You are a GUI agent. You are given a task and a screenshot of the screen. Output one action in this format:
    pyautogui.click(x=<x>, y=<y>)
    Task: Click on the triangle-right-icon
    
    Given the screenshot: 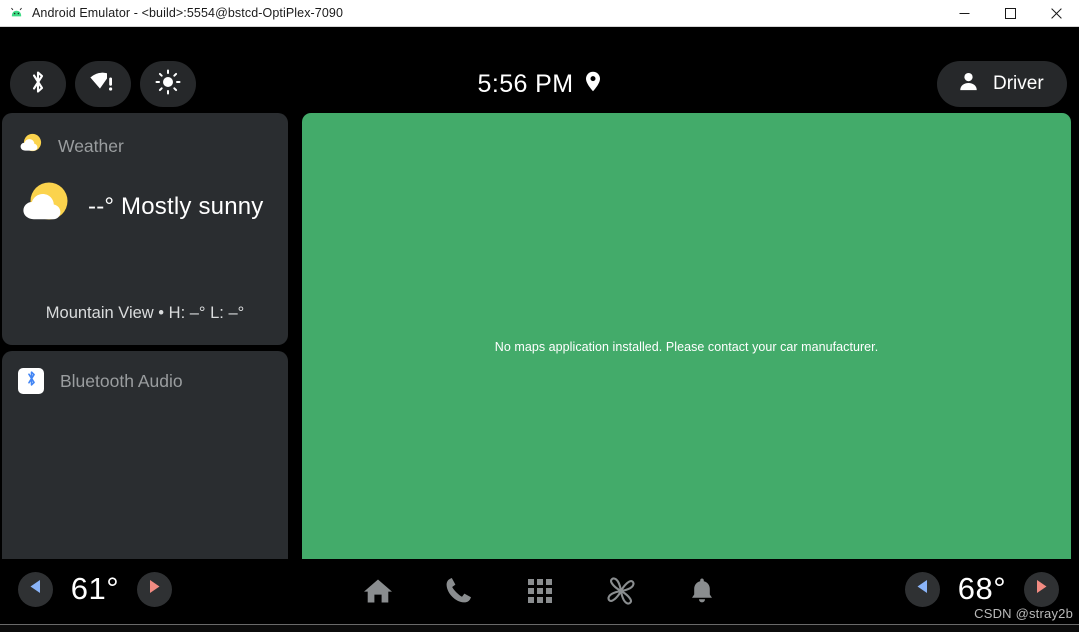 What is the action you would take?
    pyautogui.click(x=1041, y=589)
    